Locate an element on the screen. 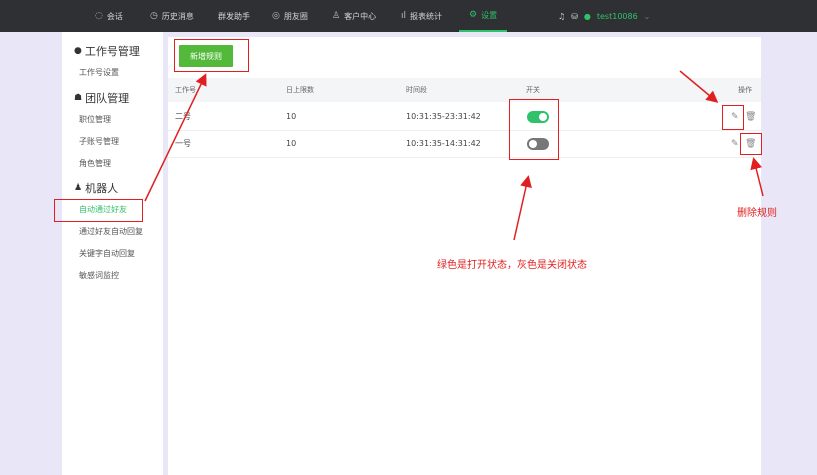  annotation-switch-explain: 绿色是打开状态，灰色是关闭状态 is located at coordinates (512, 265).